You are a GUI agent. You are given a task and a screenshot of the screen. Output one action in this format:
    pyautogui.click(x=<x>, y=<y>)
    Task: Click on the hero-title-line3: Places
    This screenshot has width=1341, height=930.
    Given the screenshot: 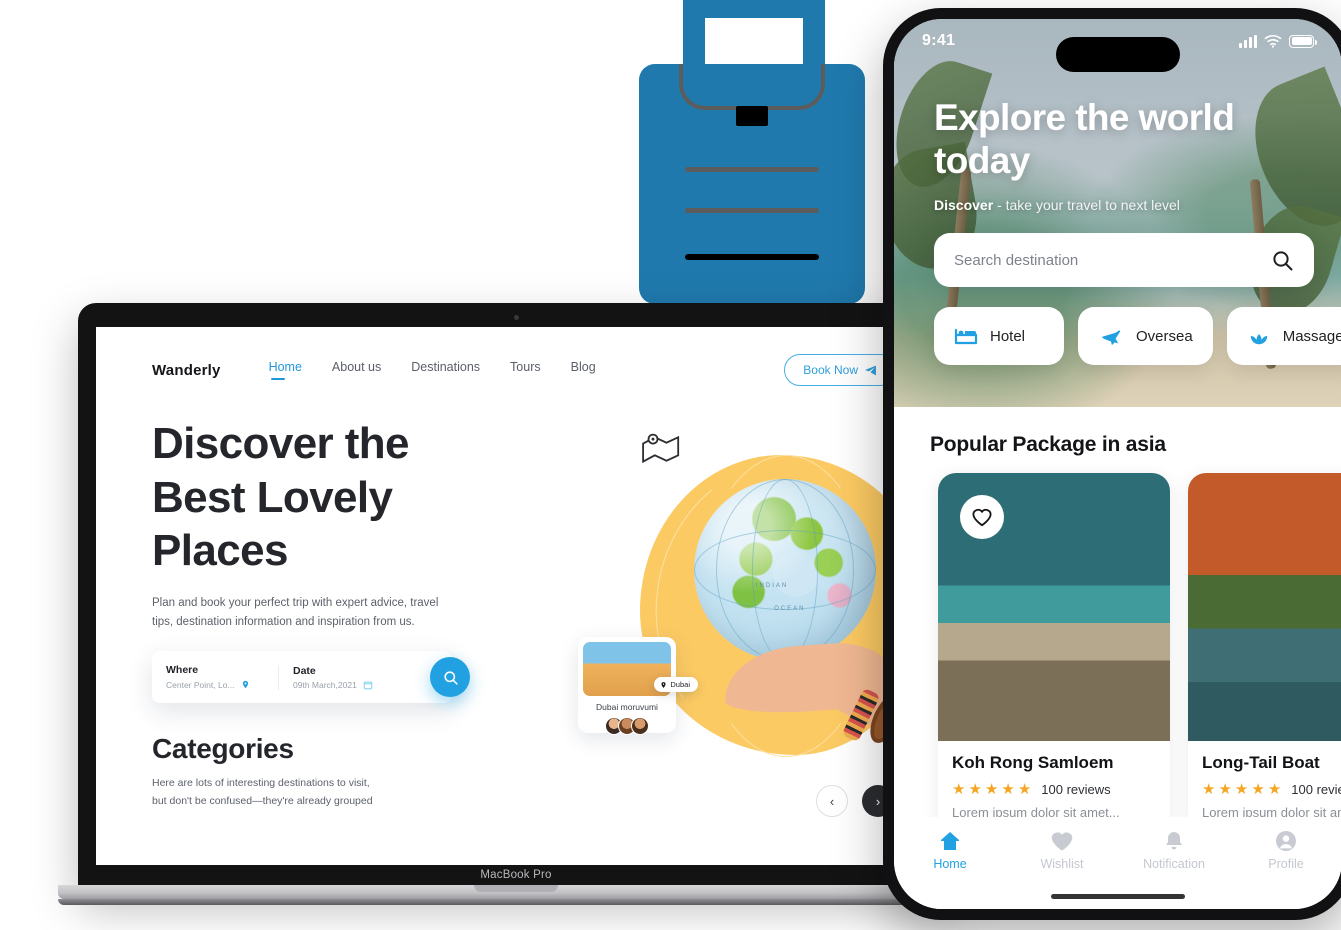 What is the action you would take?
    pyautogui.click(x=220, y=551)
    